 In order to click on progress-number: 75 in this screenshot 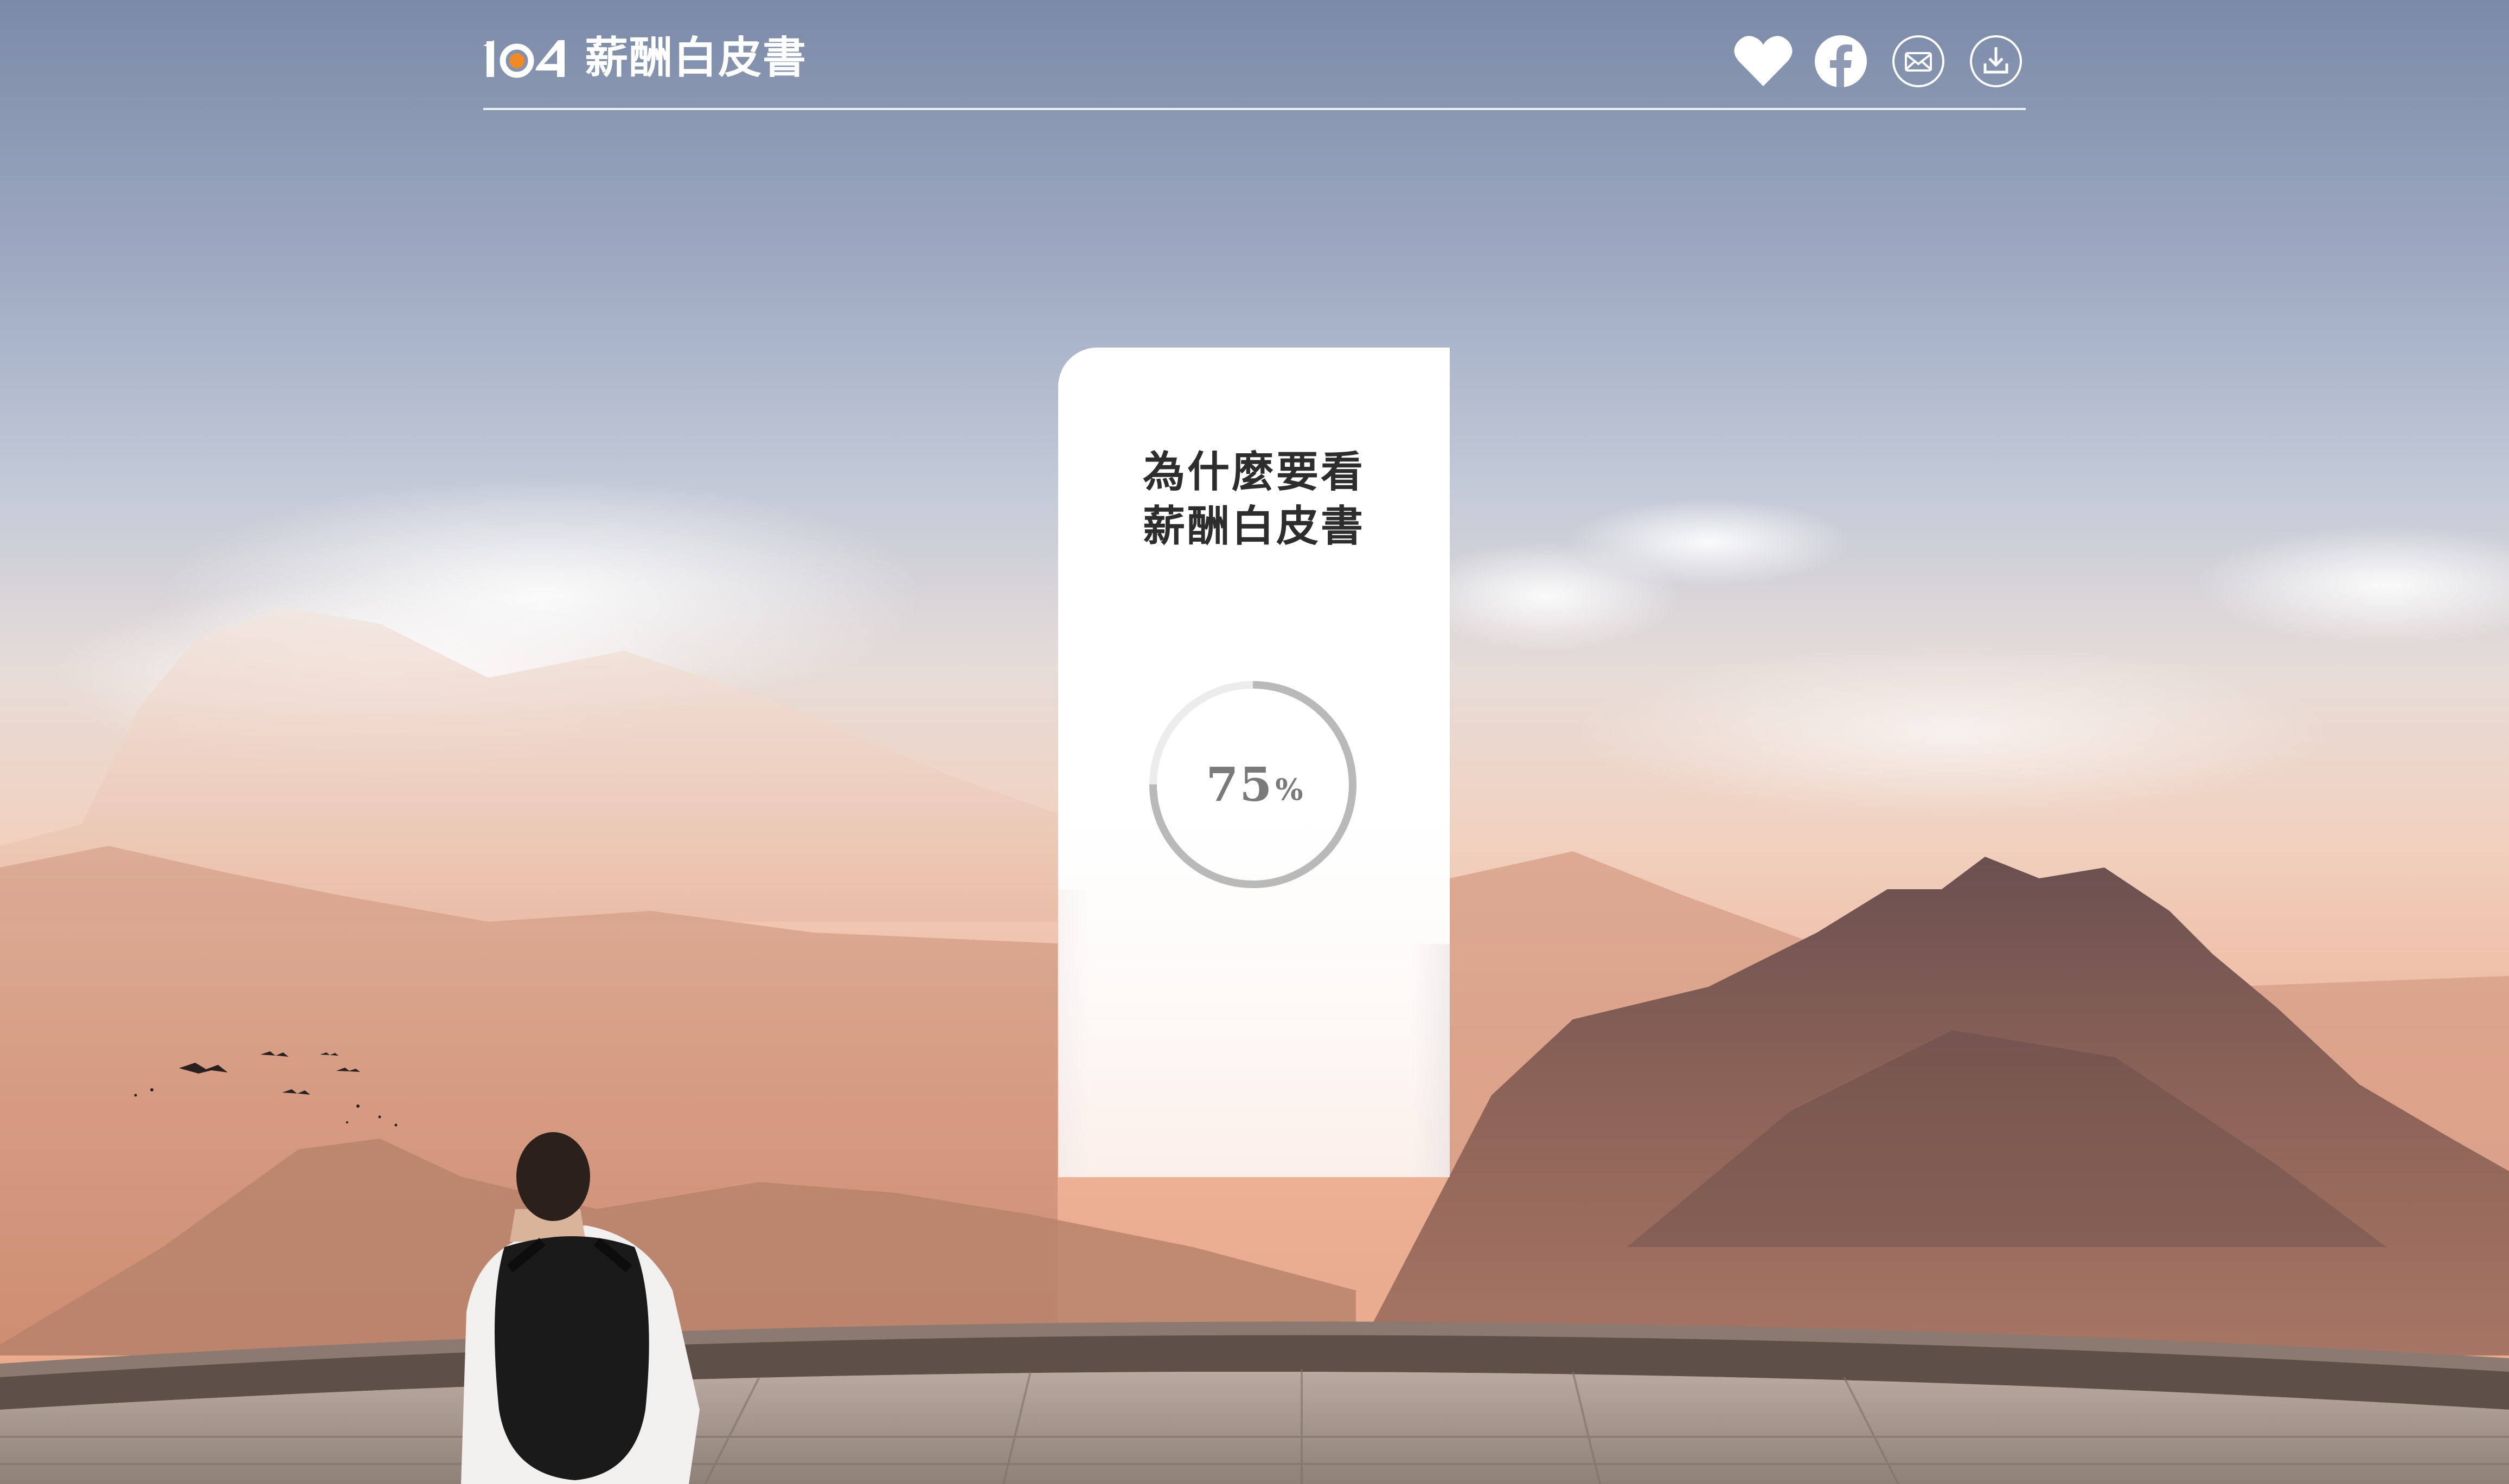, I will do `click(1239, 784)`.